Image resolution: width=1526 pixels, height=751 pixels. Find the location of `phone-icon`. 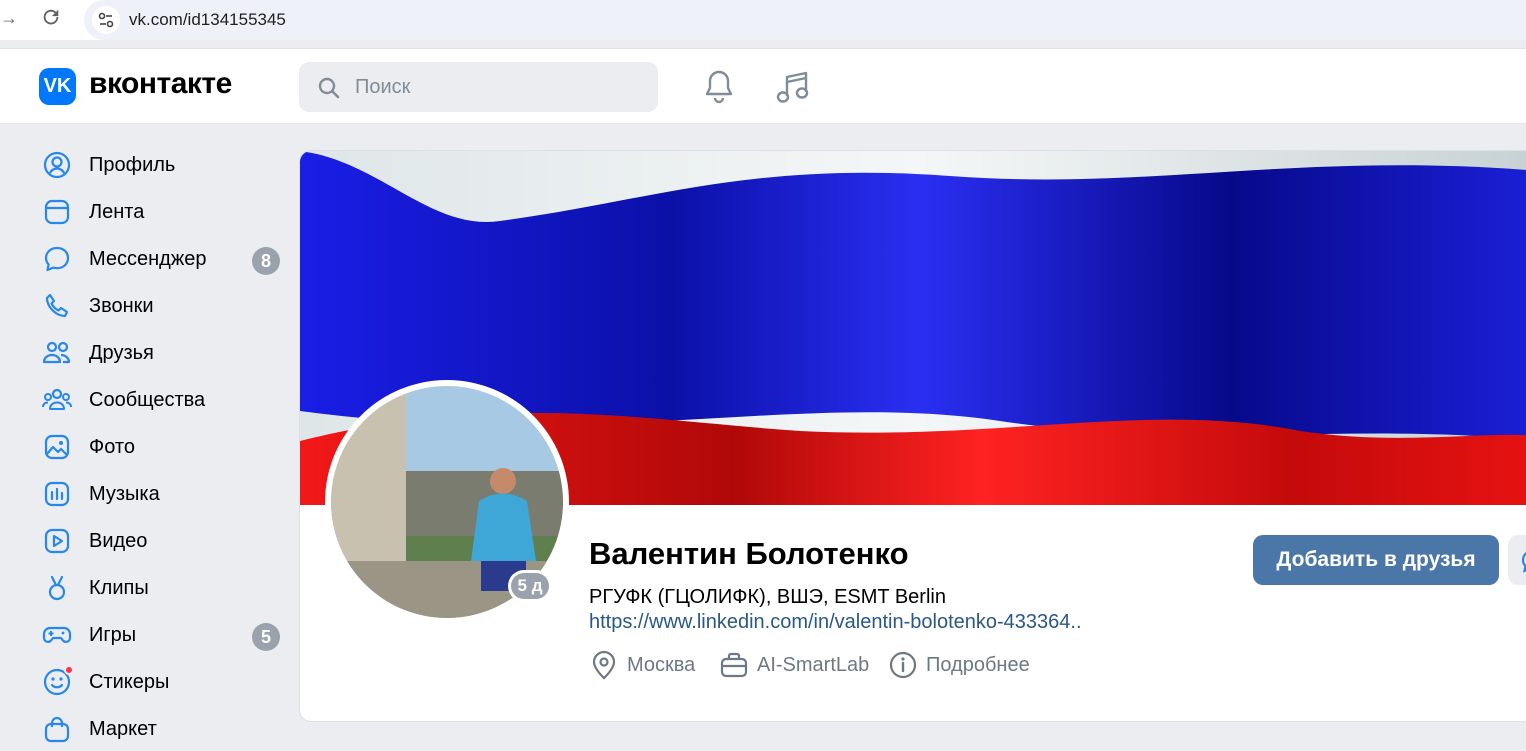

phone-icon is located at coordinates (57, 306).